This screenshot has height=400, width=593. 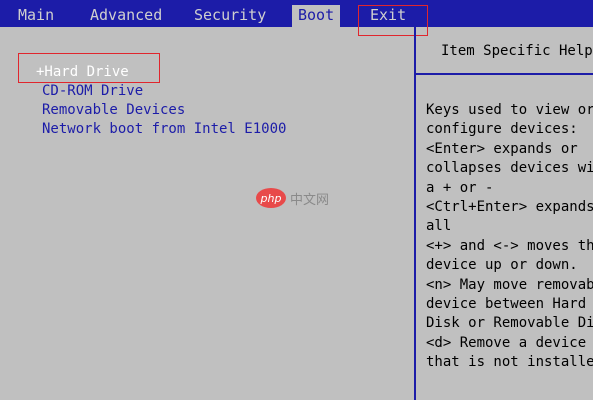 I want to click on help-line: <d> Remove a device, so click(x=506, y=342).